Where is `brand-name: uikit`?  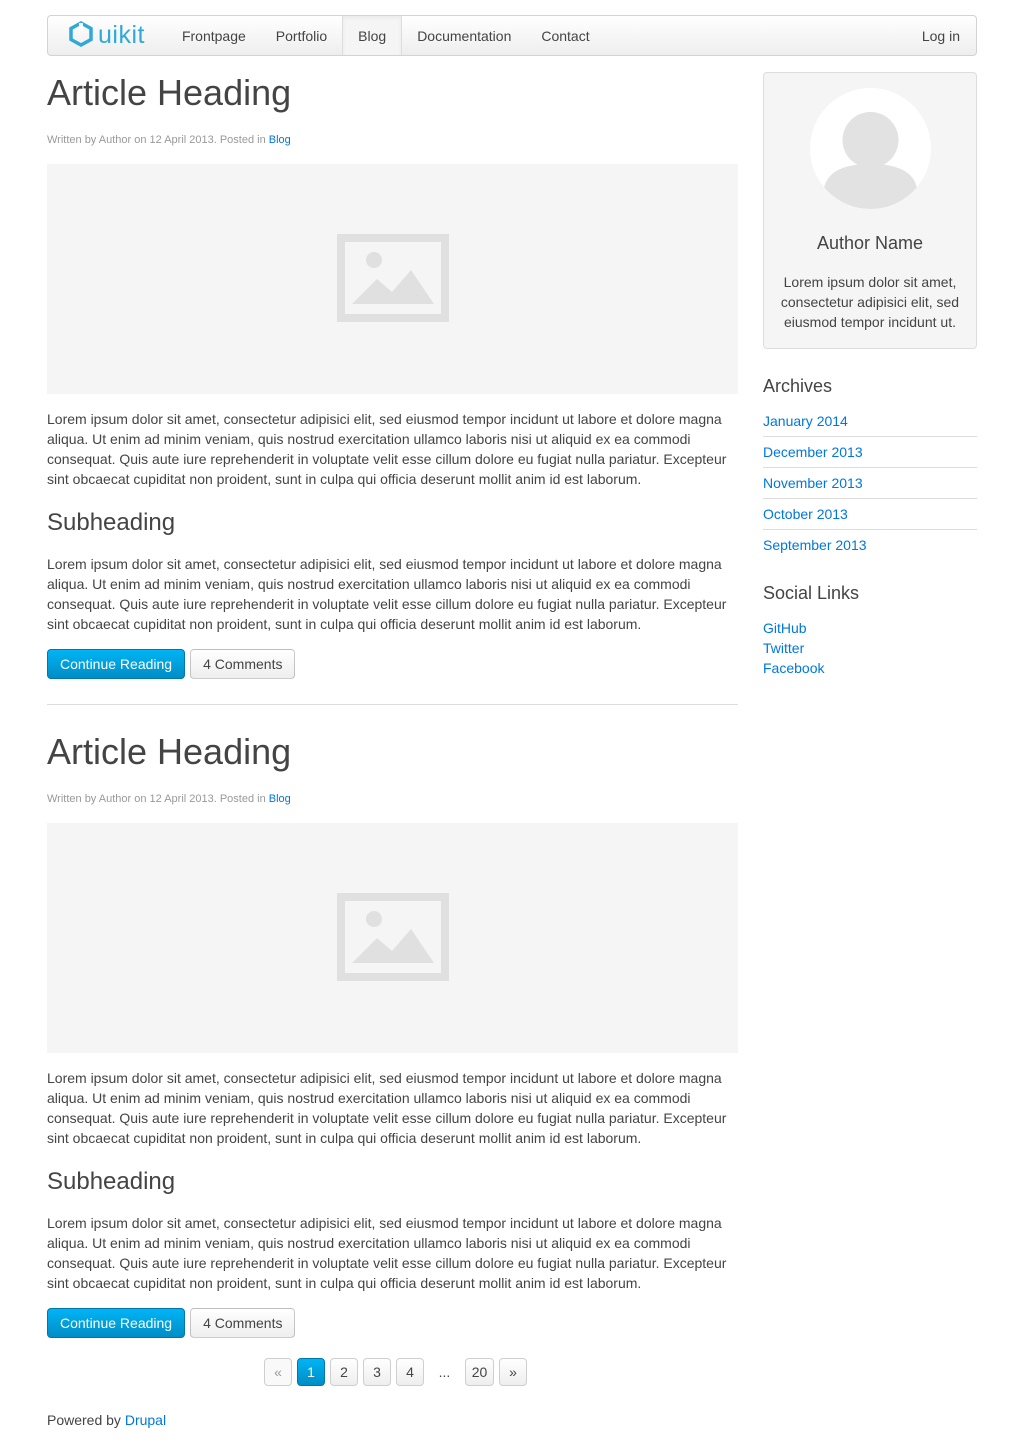
brand-name: uikit is located at coordinates (121, 35).